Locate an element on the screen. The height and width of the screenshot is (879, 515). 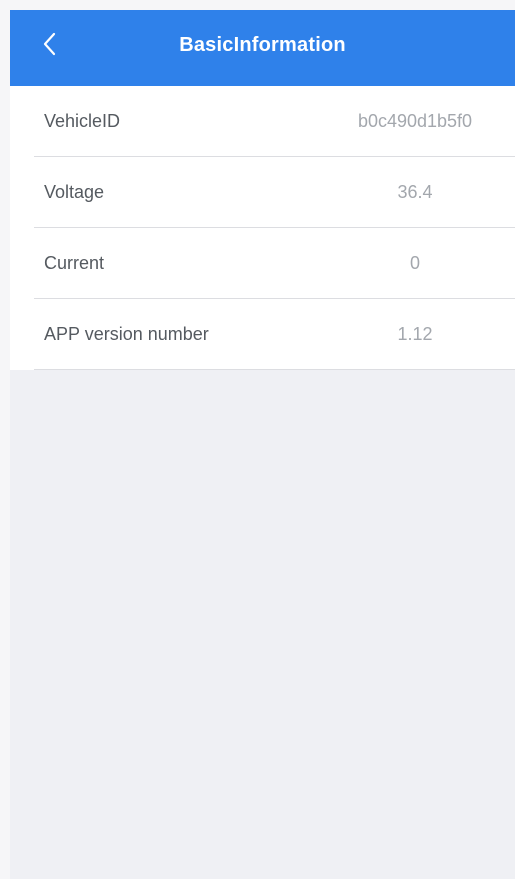
info-row-vehicle-id: VehicleID b0c490d1b5f0 is located at coordinates (262, 121).